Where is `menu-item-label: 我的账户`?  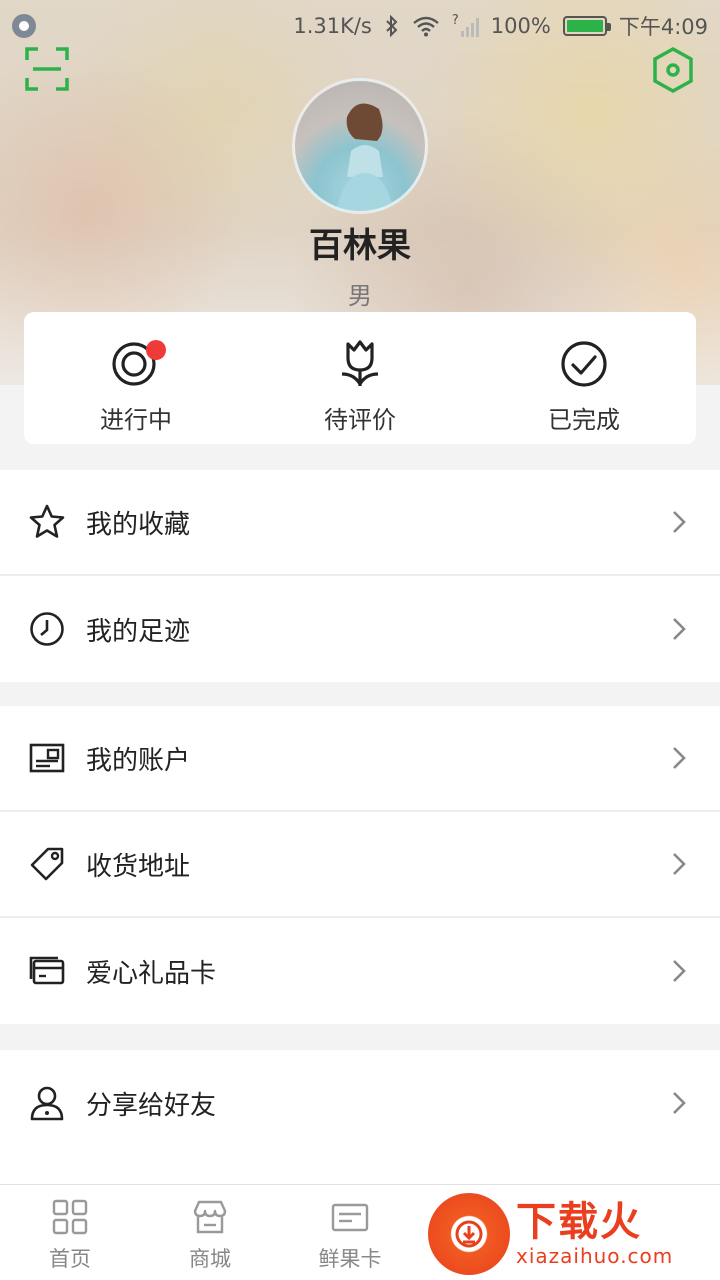 menu-item-label: 我的账户 is located at coordinates (138, 760).